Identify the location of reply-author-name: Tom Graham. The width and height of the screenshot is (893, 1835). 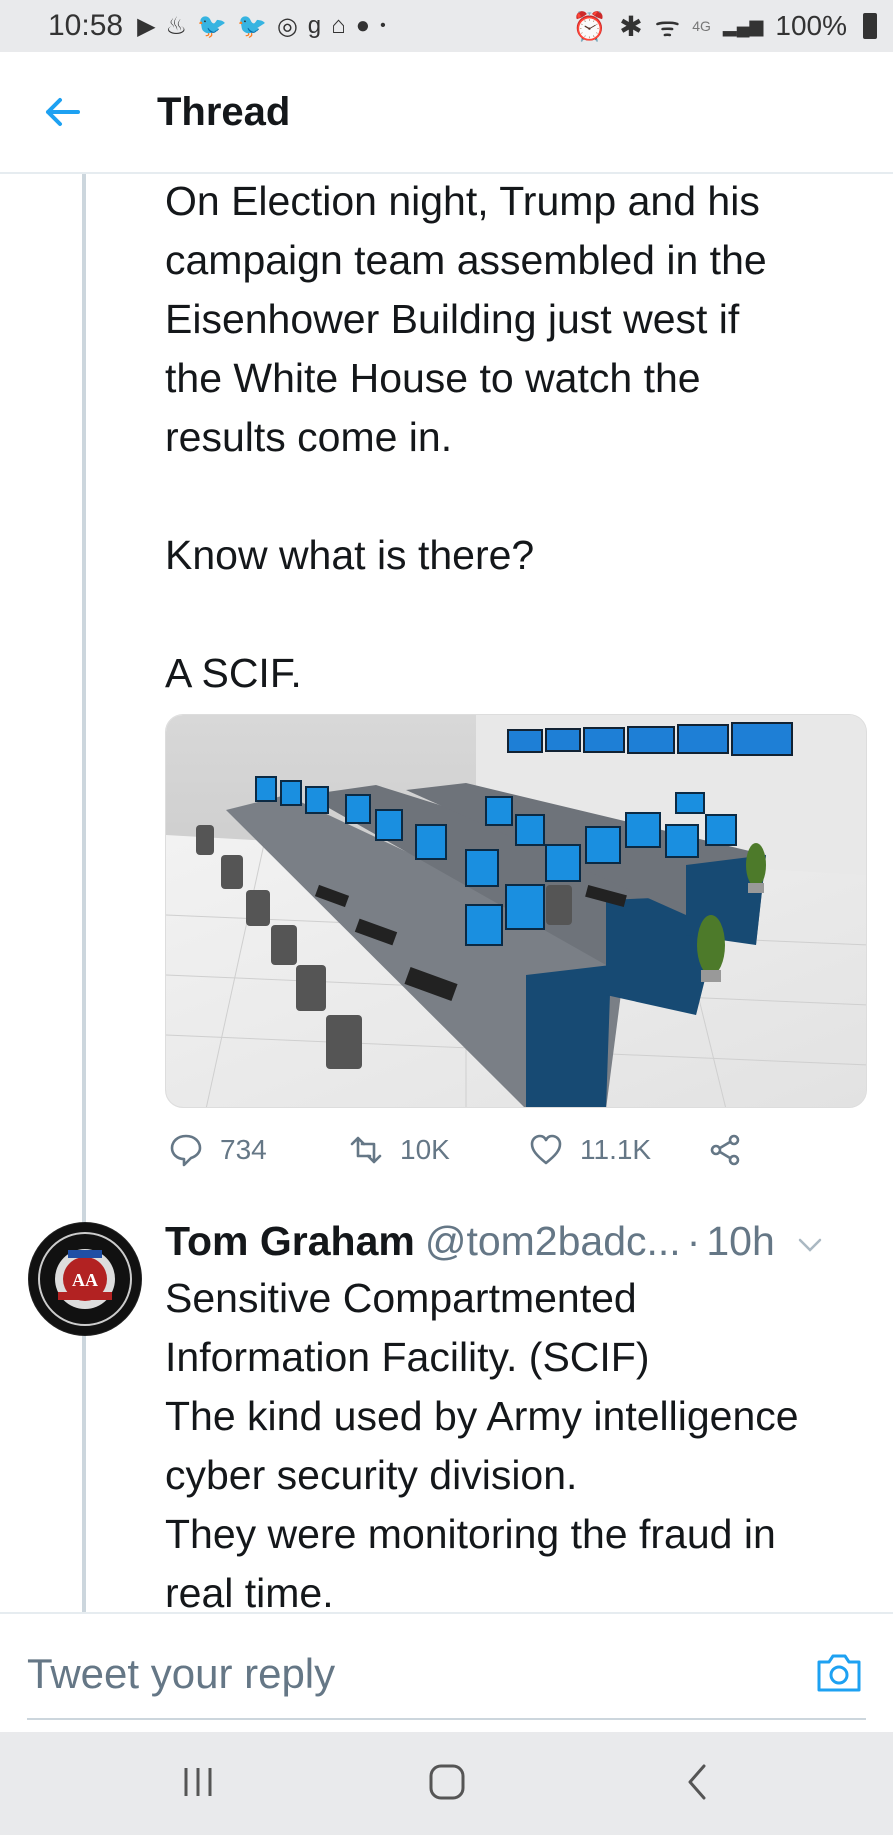
(290, 1241).